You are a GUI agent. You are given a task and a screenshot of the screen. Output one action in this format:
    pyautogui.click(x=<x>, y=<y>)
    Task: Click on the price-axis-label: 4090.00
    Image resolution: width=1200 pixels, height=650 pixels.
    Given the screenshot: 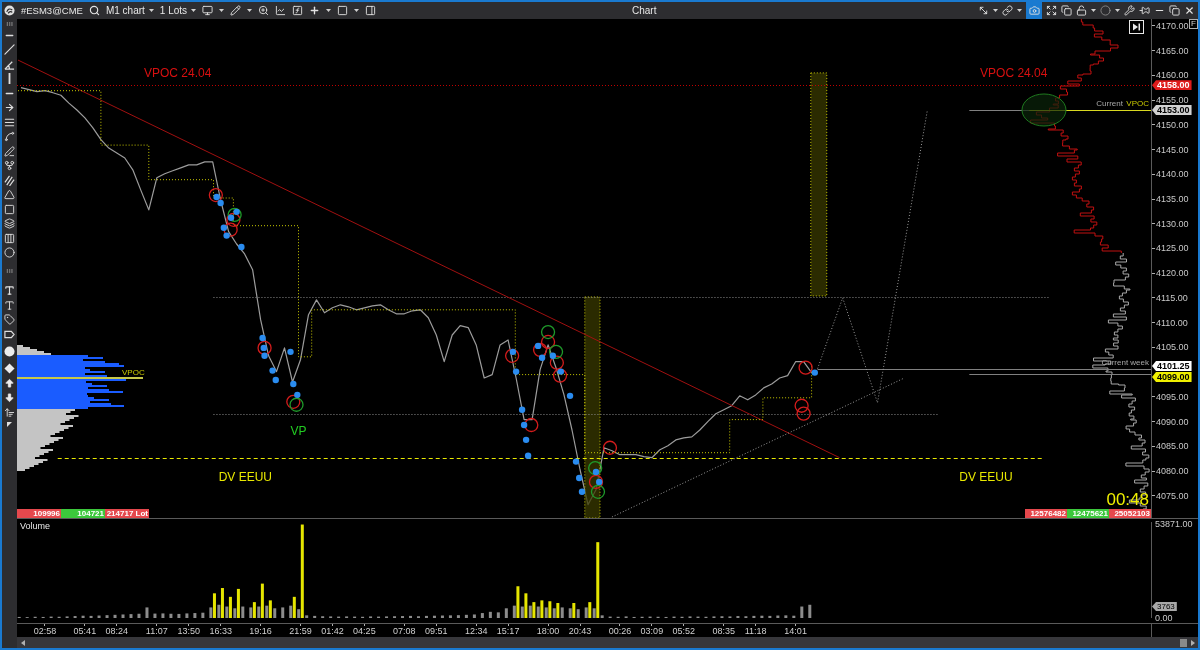 What is the action you would take?
    pyautogui.click(x=1172, y=421)
    